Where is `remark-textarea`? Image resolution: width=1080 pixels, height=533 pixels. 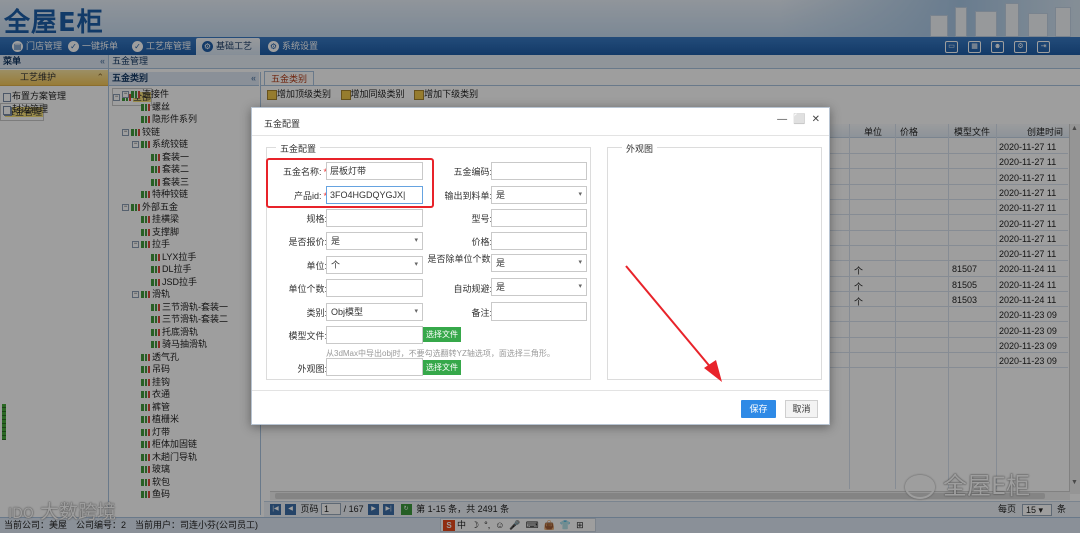 remark-textarea is located at coordinates (539, 311).